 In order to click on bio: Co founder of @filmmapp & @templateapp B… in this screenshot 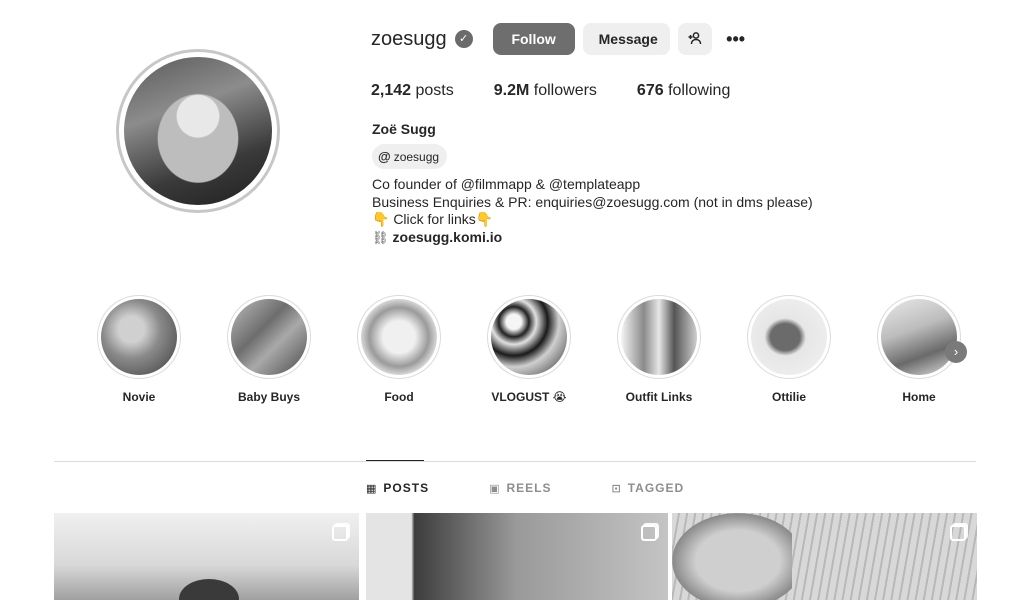, I will do `click(592, 211)`.